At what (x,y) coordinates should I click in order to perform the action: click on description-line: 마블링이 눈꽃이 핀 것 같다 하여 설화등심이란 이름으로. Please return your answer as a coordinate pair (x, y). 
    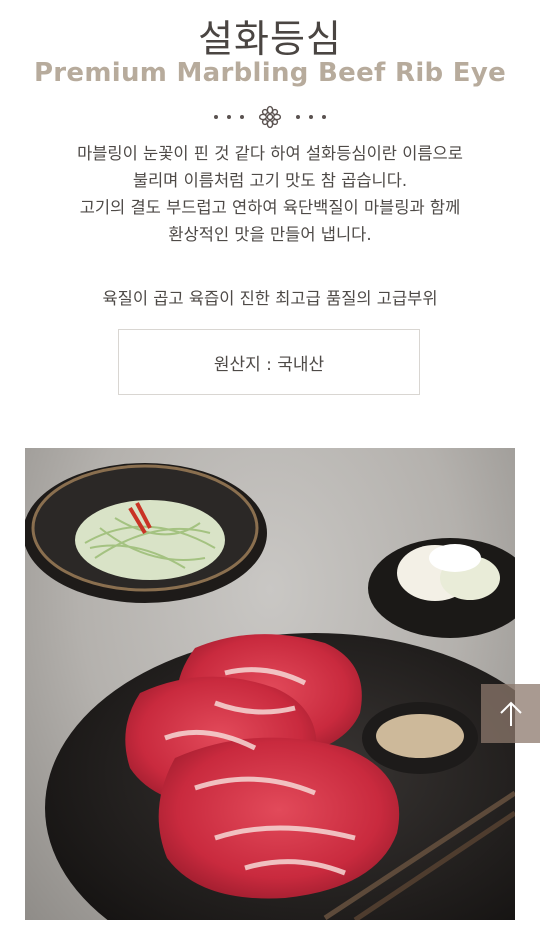
    Looking at the image, I should click on (270, 153).